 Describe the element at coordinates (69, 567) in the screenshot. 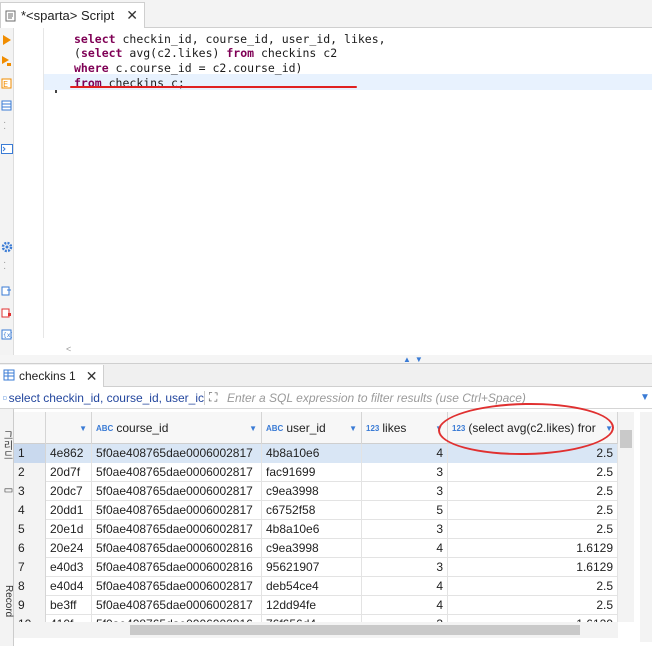

I see `table-cell: e40d3` at that location.